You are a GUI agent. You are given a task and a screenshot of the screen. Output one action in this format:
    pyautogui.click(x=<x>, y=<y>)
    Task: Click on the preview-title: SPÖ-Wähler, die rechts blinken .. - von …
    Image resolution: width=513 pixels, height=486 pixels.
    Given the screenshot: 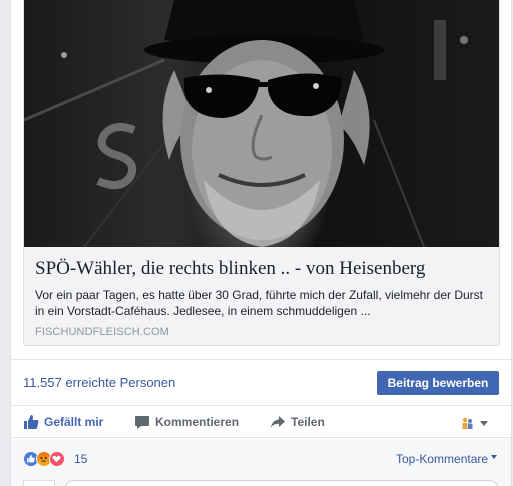 What is the action you would take?
    pyautogui.click(x=261, y=269)
    